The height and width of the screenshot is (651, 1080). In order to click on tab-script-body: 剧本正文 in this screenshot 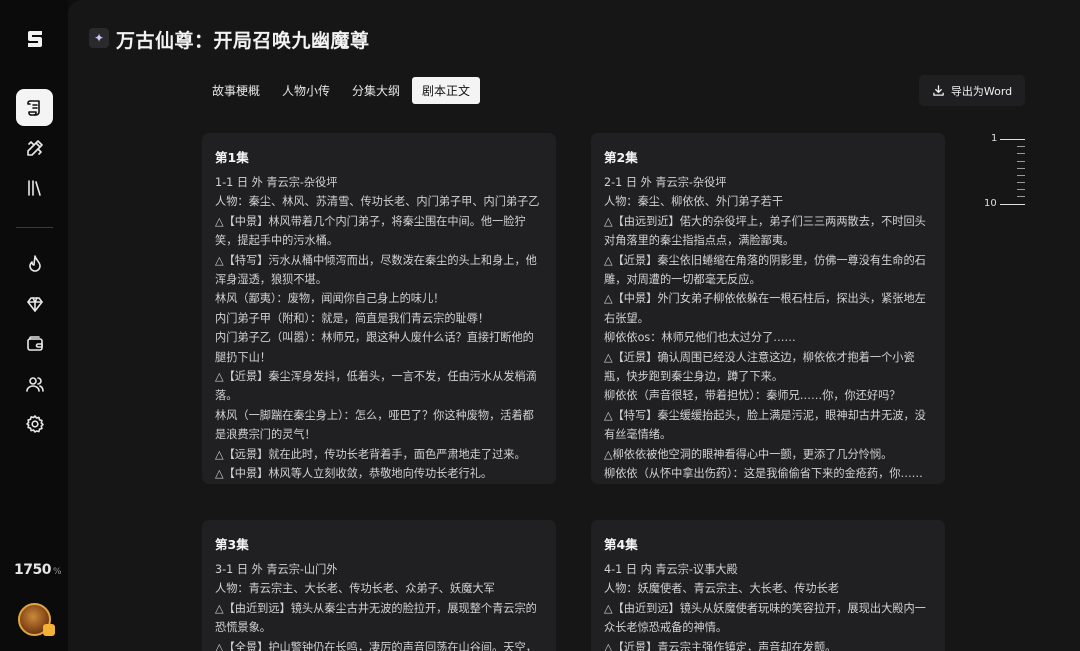, I will do `click(446, 90)`.